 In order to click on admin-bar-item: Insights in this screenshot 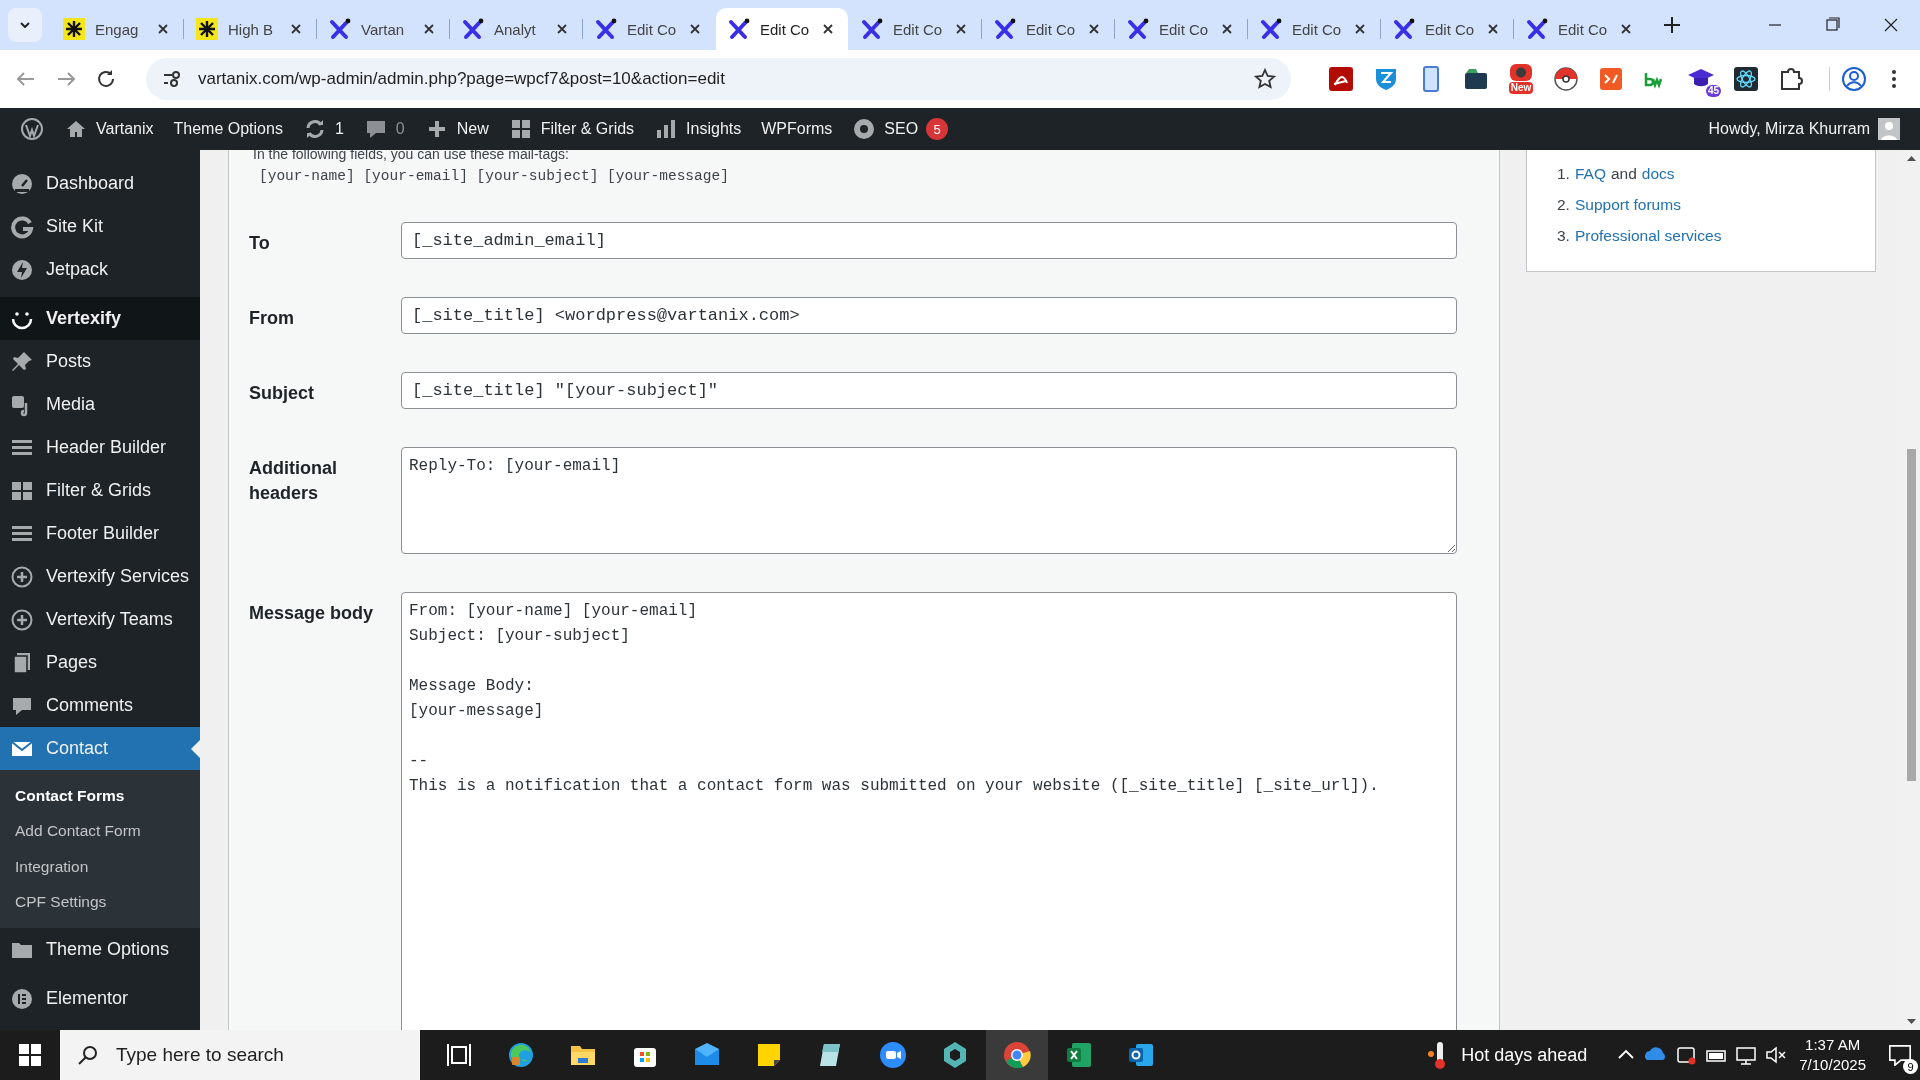, I will do `click(698, 129)`.